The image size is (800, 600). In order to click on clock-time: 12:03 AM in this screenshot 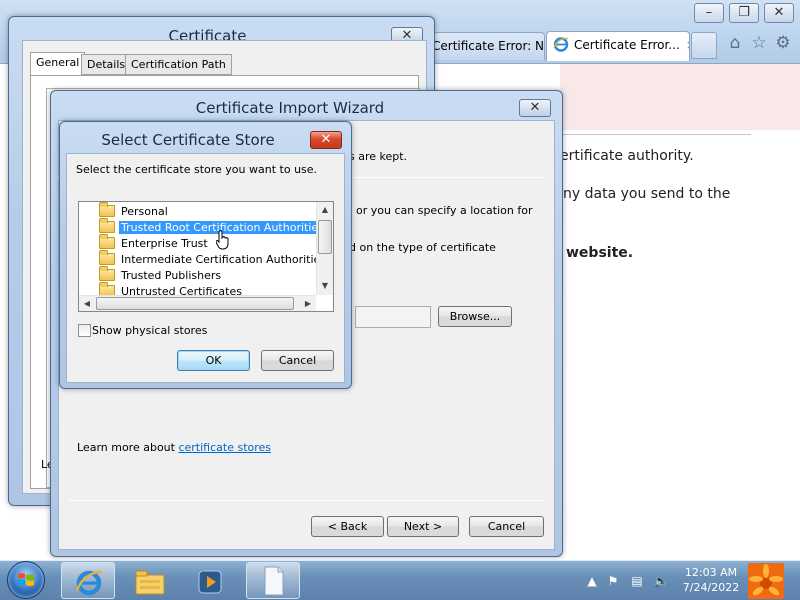, I will do `click(711, 572)`.